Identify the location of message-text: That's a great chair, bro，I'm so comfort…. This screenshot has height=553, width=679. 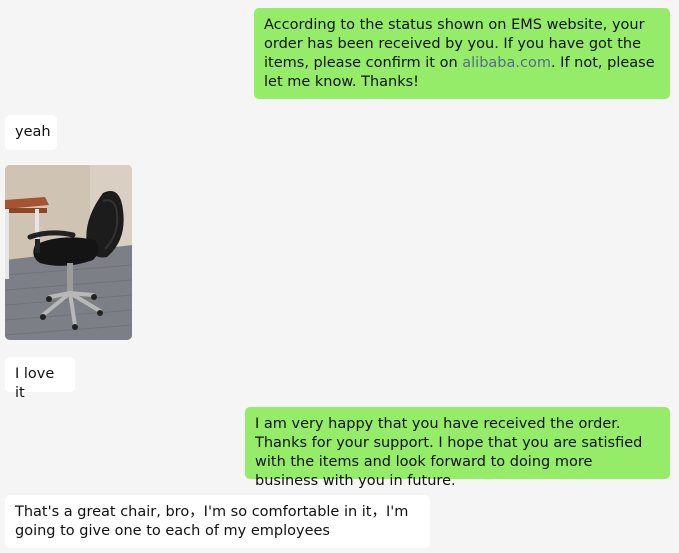
(212, 521).